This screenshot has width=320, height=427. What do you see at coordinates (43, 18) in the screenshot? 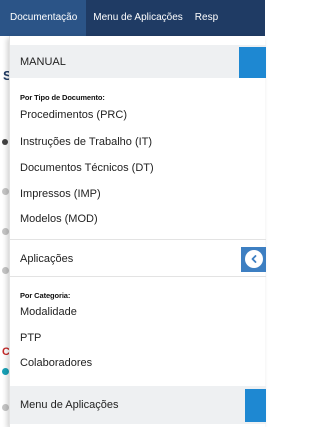
I see `tab-documentacao: Documentação` at bounding box center [43, 18].